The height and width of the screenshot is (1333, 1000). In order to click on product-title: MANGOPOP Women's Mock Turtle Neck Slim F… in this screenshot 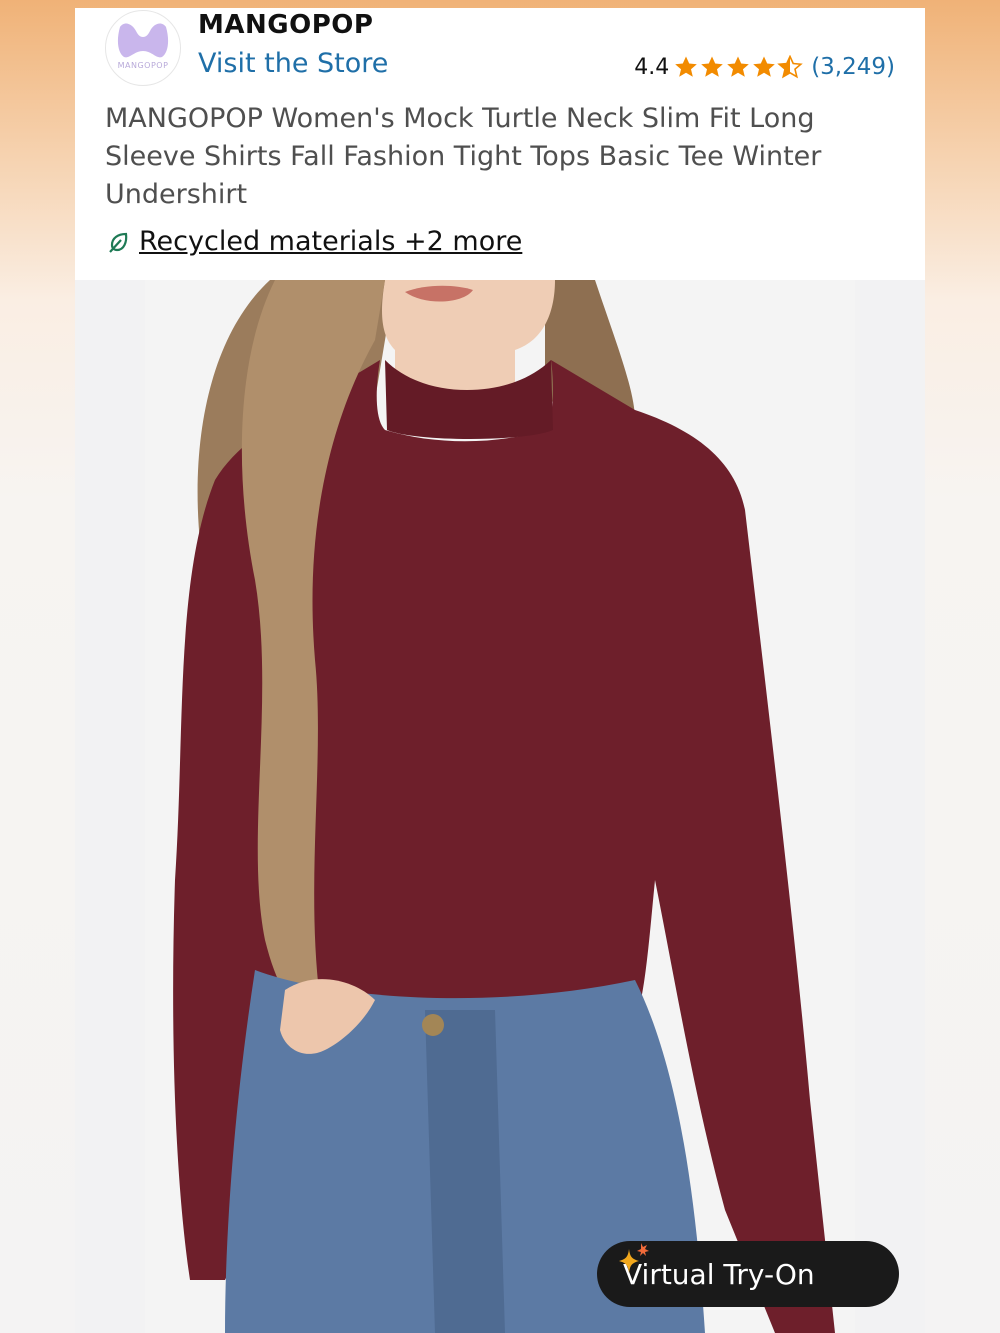, I will do `click(463, 156)`.